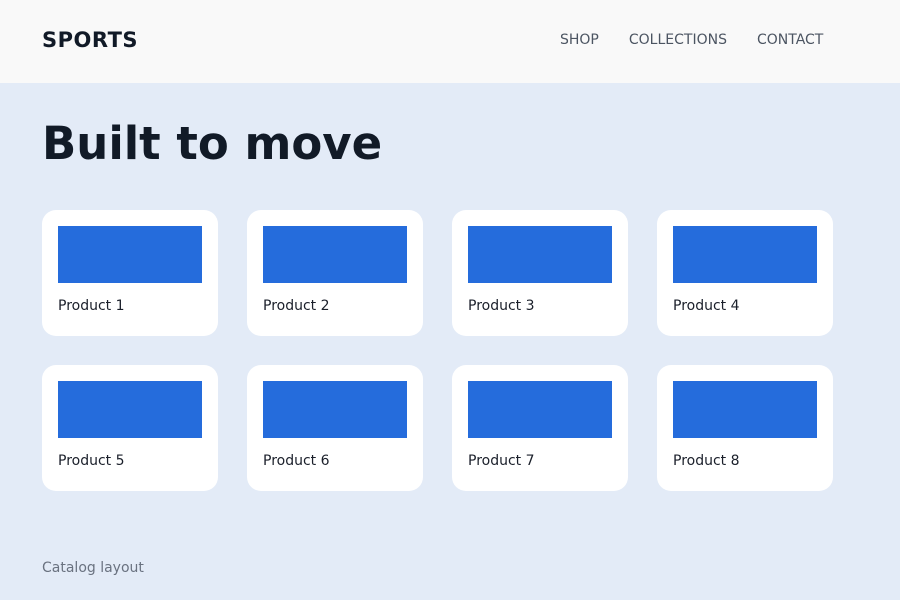 This screenshot has height=600, width=900. I want to click on product-card: Product 7, so click(540, 428).